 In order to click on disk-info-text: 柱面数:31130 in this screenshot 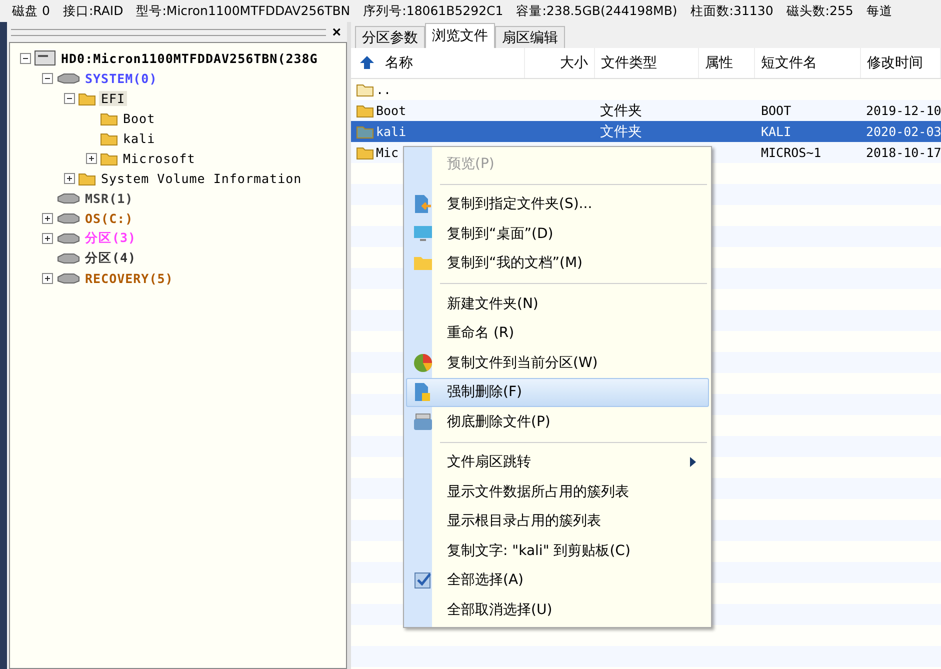, I will do `click(732, 11)`.